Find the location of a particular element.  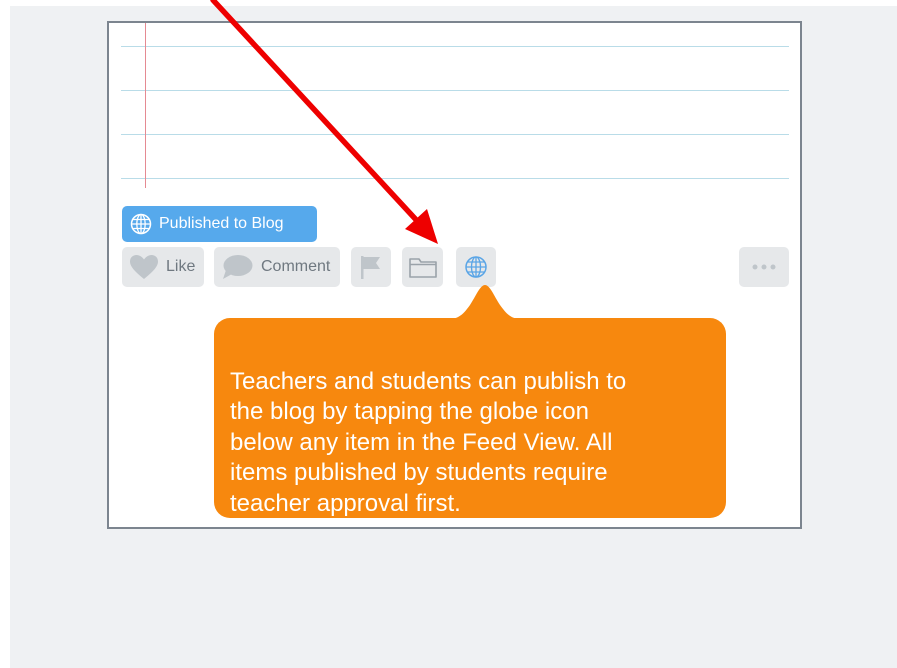

published-to-blog-badge: Published to Blog is located at coordinates (219, 224).